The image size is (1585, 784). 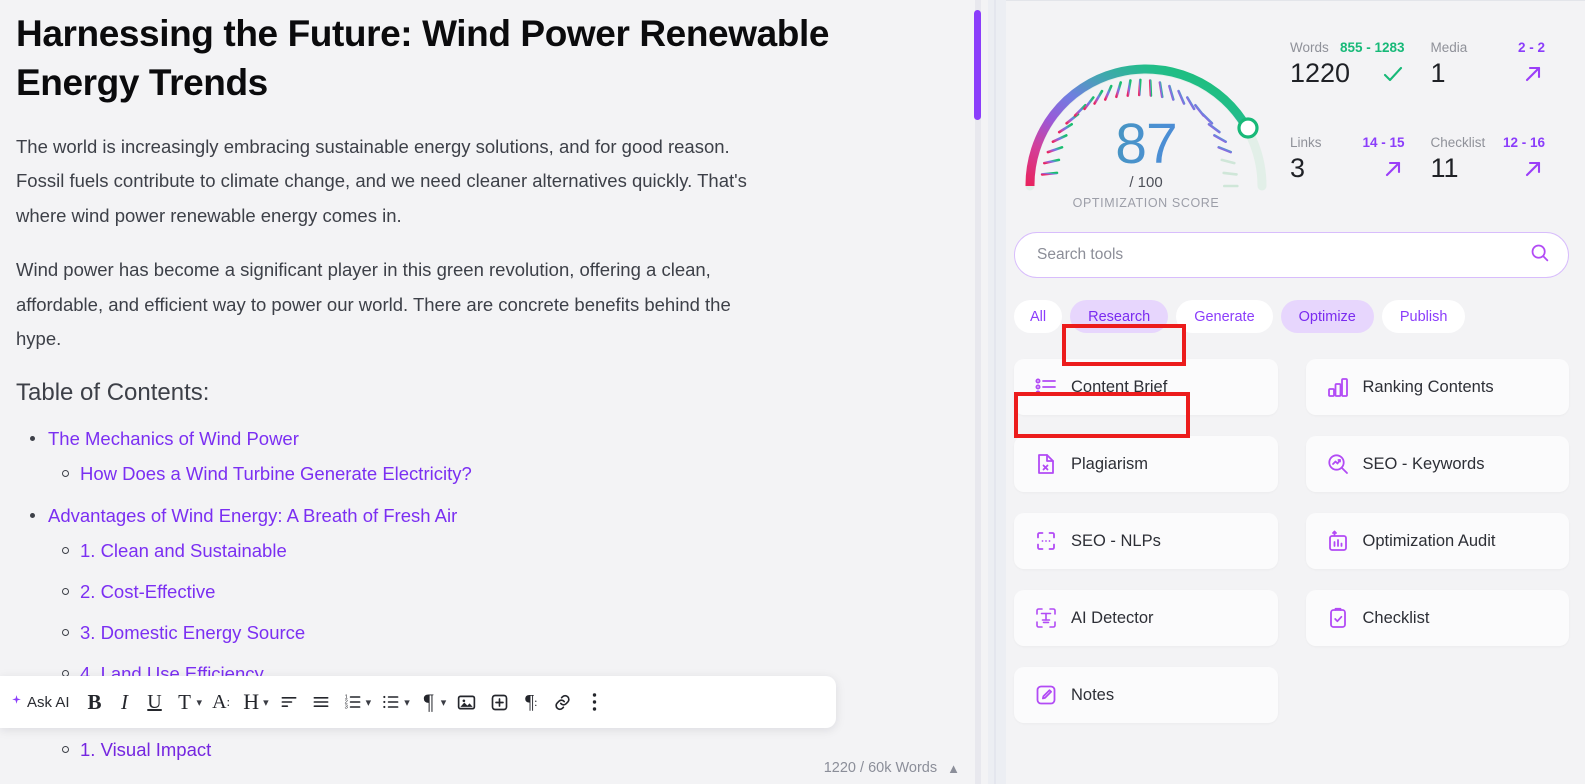 What do you see at coordinates (1116, 540) in the screenshot?
I see `tool-label: SEO - NLPs` at bounding box center [1116, 540].